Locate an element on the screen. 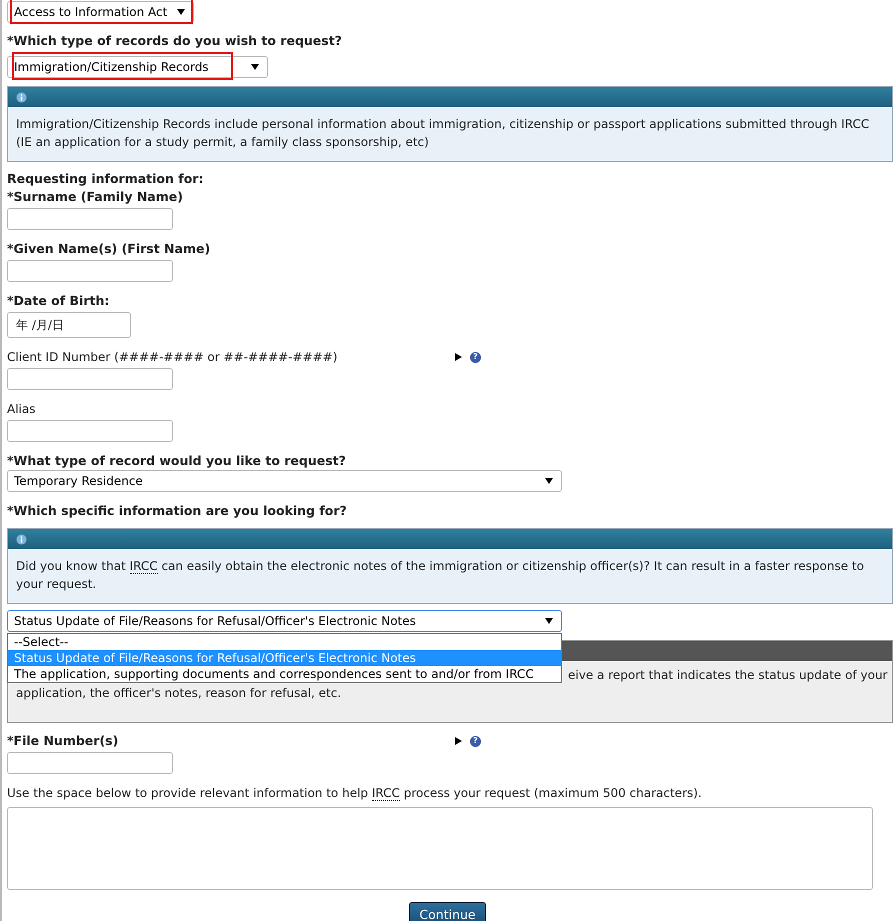  dropdown-option: --Select-- is located at coordinates (284, 642).